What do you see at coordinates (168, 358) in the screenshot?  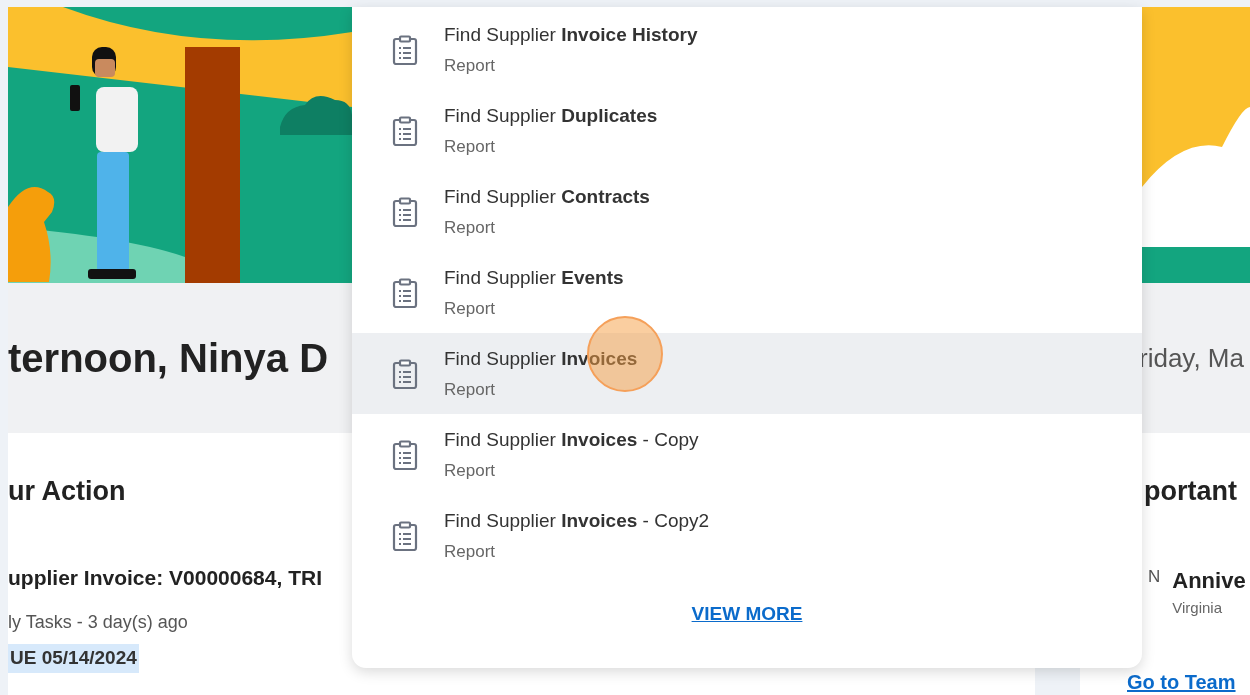 I see `greeting-heading: ternoon, Ninya D` at bounding box center [168, 358].